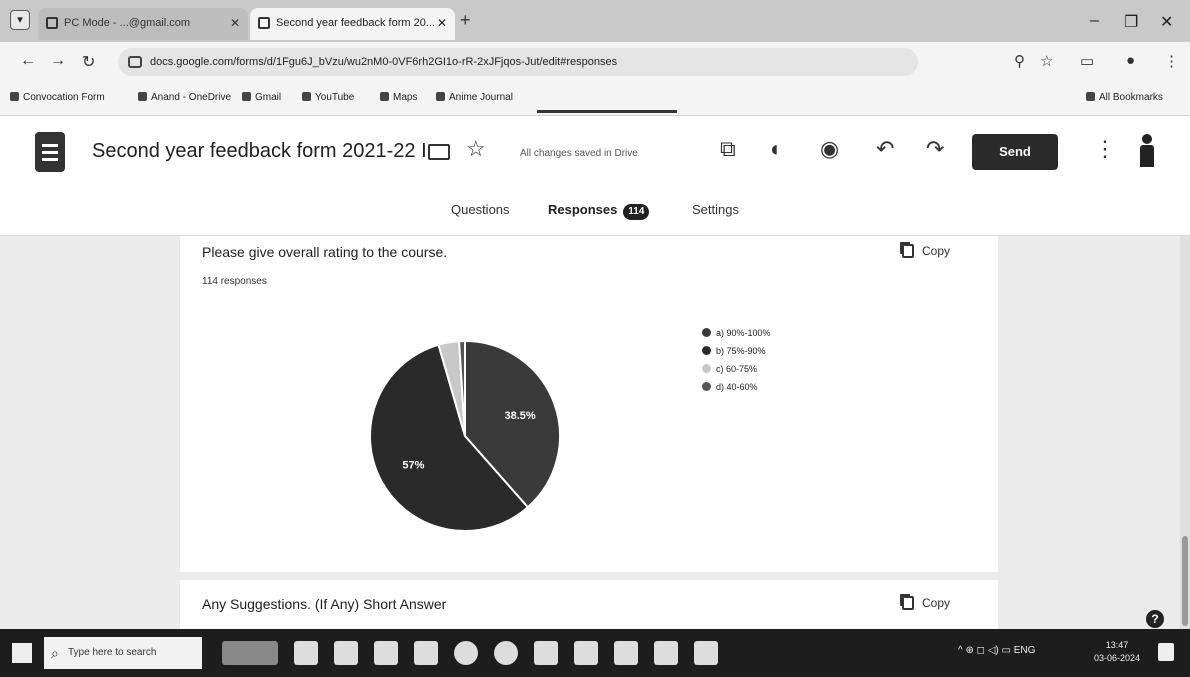  I want to click on sidepanel-icon: ▭, so click(1087, 61).